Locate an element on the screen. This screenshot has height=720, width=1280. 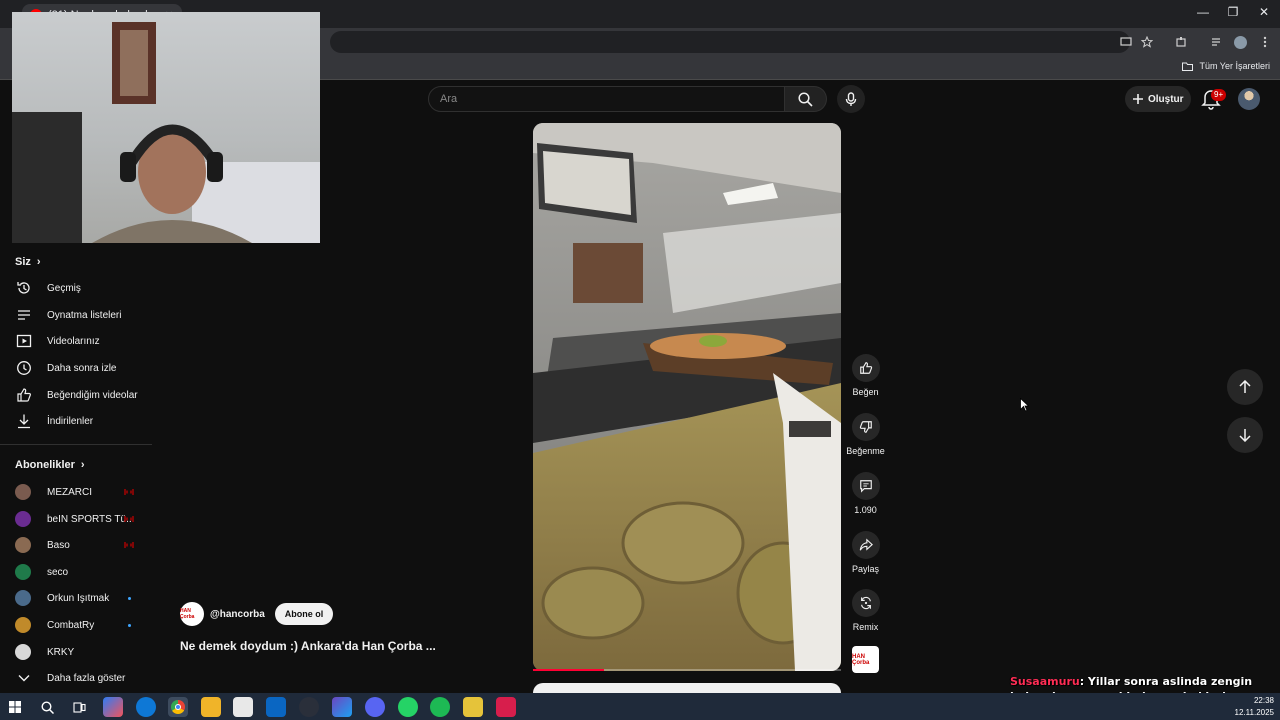
sidebar-item-label: Geçmiş is located at coordinates (64, 288).